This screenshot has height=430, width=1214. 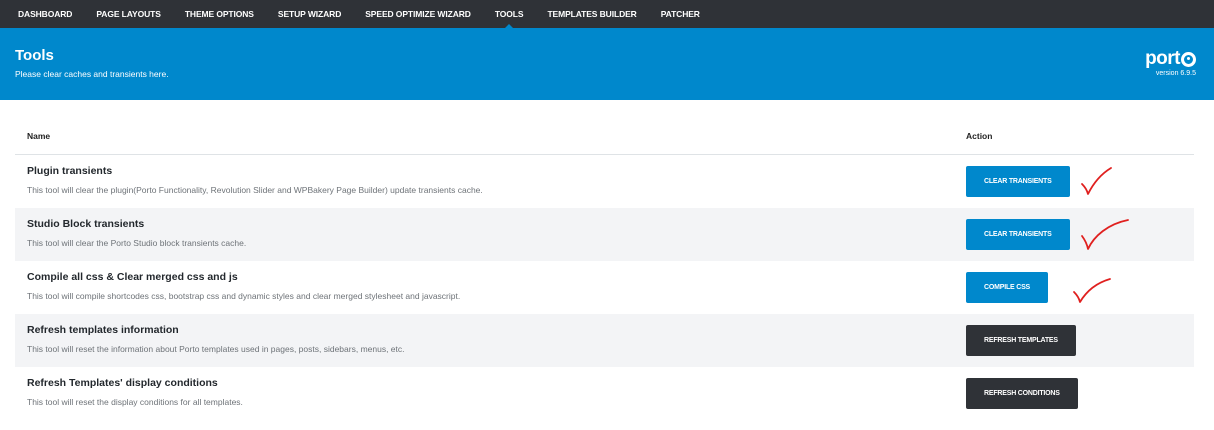 I want to click on nav-item-dashboard: DASHBOARD, so click(x=45, y=14).